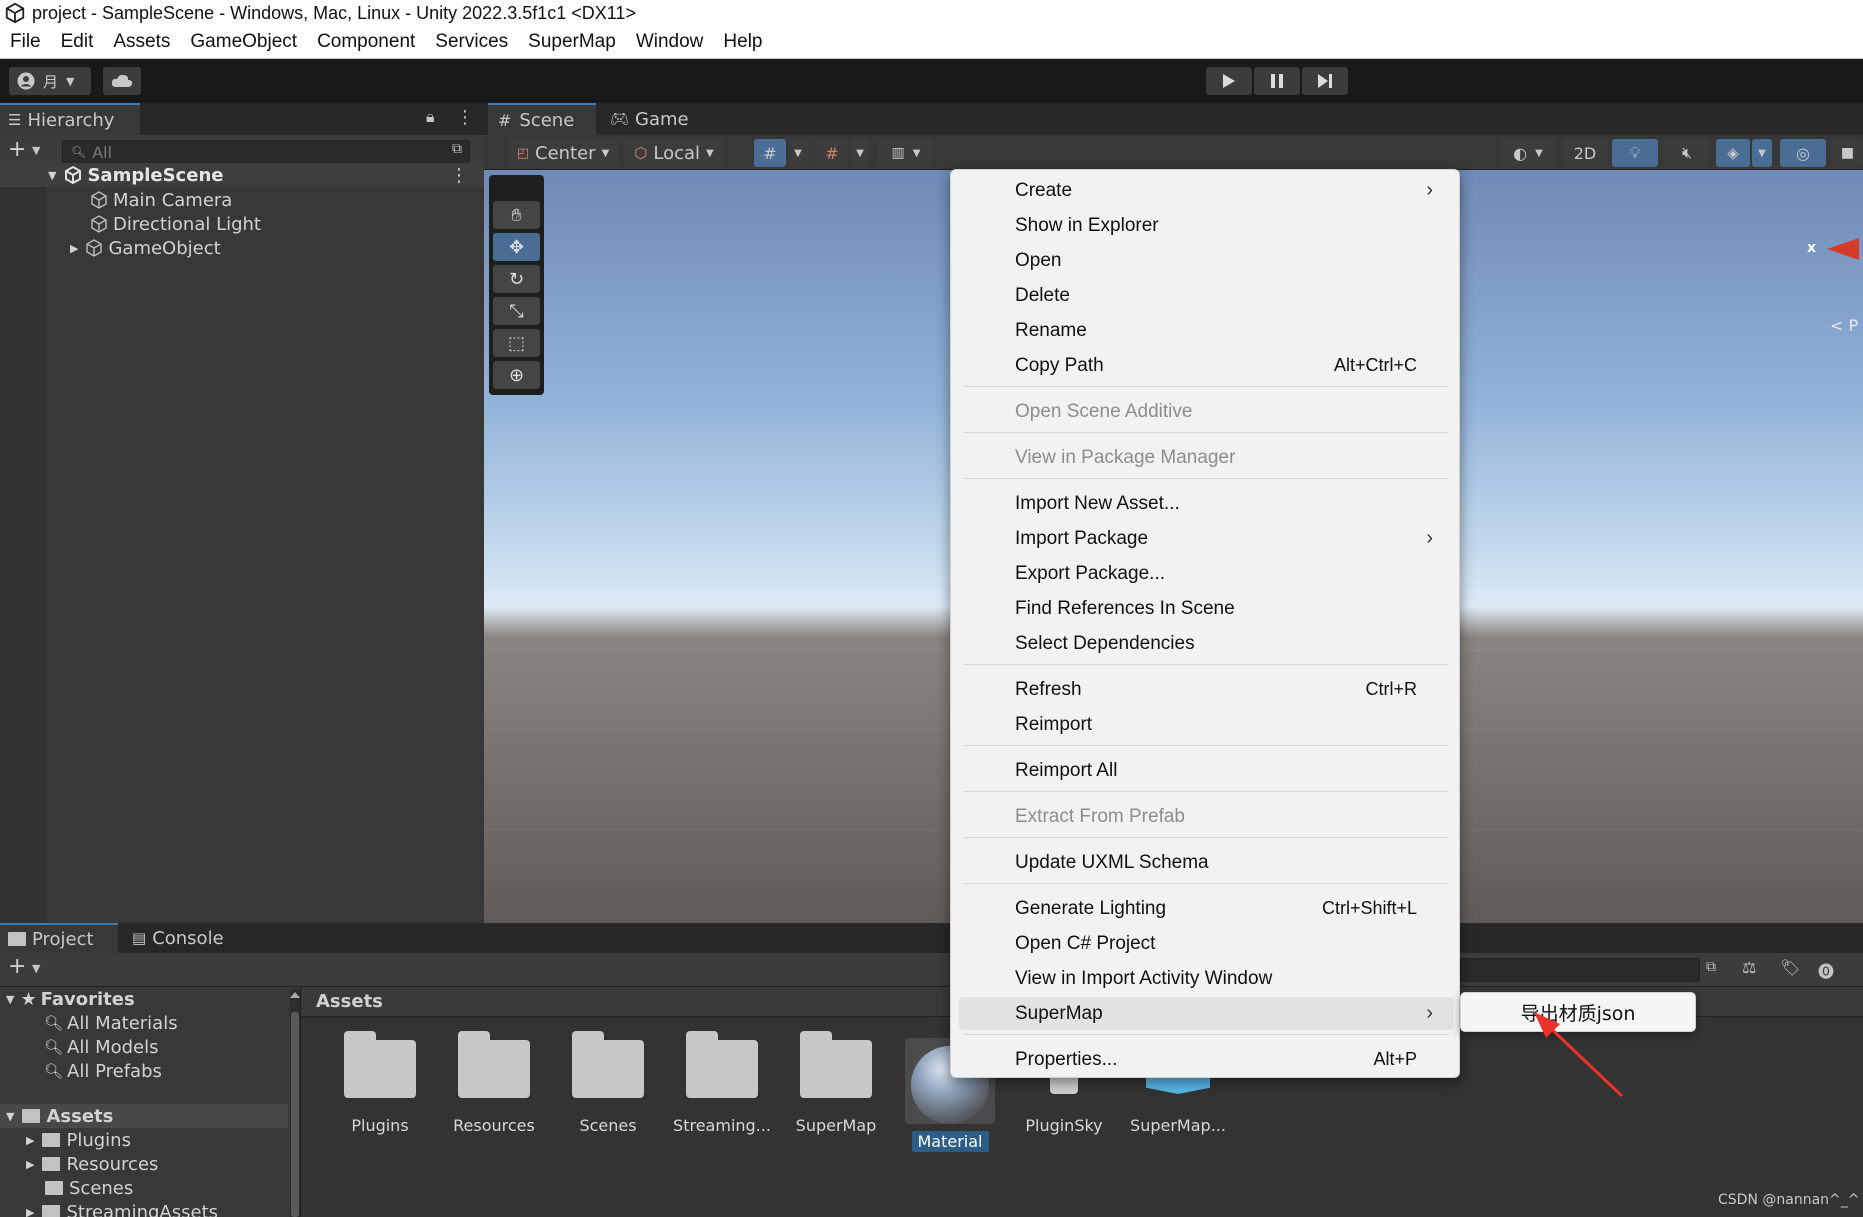 The height and width of the screenshot is (1217, 1863). Describe the element at coordinates (1206, 365) in the screenshot. I see `menu-item-copy-path: Copy Path Alt+Ctrl+C` at that location.